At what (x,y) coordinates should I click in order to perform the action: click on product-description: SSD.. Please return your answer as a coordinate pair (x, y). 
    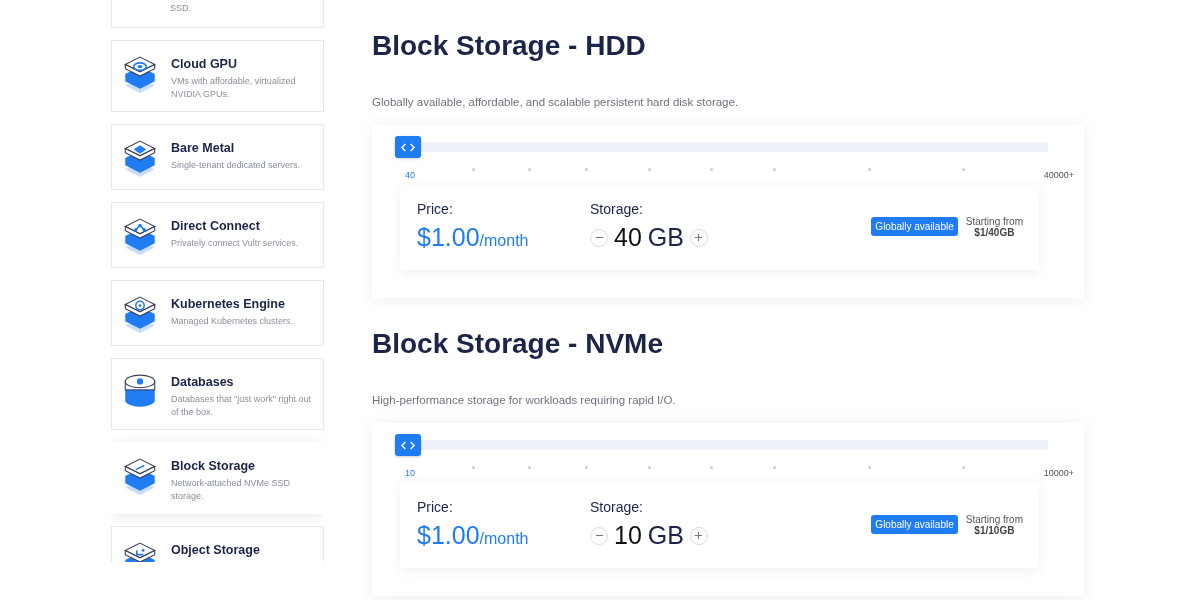
    Looking at the image, I should click on (180, 8).